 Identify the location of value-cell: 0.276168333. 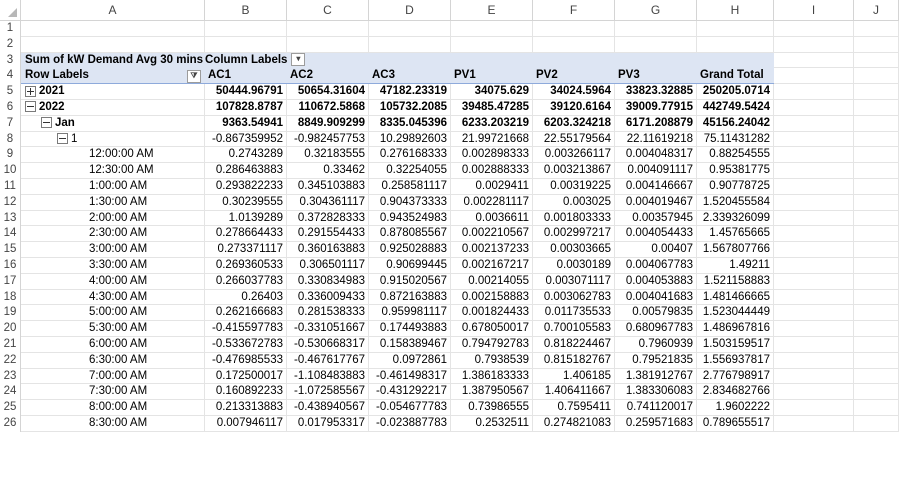
(410, 155).